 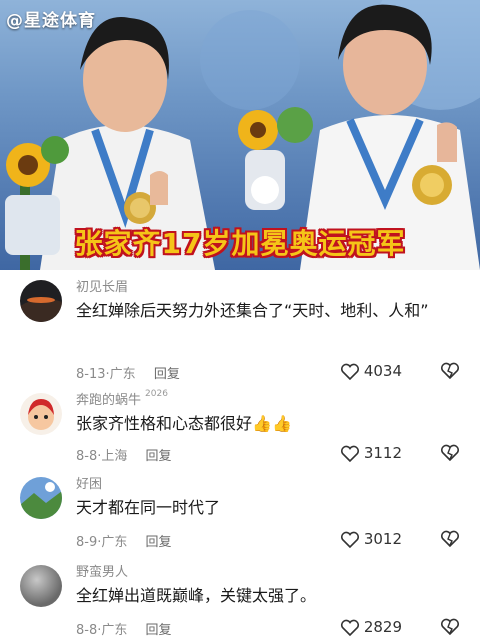 I want to click on thumbs-up-icon: 👍👍, so click(x=272, y=423).